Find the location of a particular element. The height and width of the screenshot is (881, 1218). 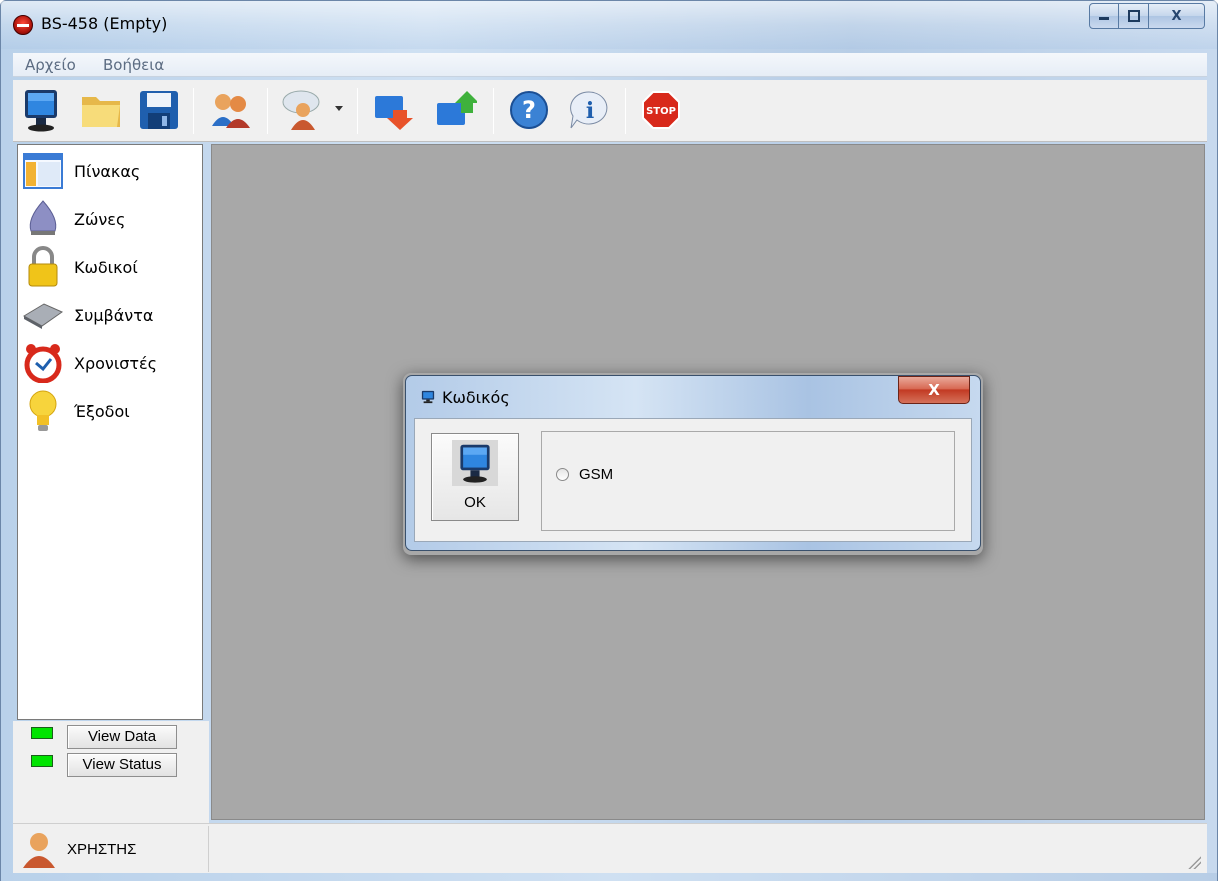

sidebar-item-zones: Ζώνες is located at coordinates (112, 219).